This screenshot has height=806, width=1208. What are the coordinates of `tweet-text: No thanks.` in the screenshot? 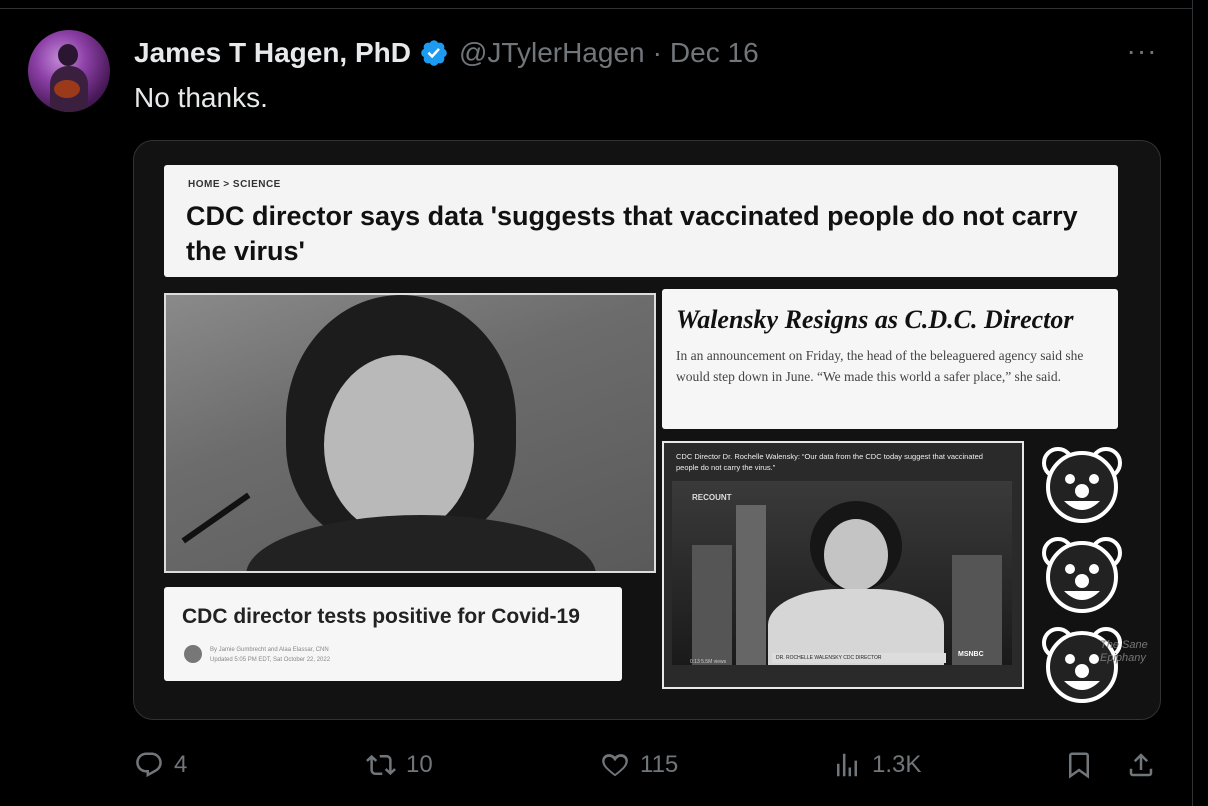 It's located at (201, 97).